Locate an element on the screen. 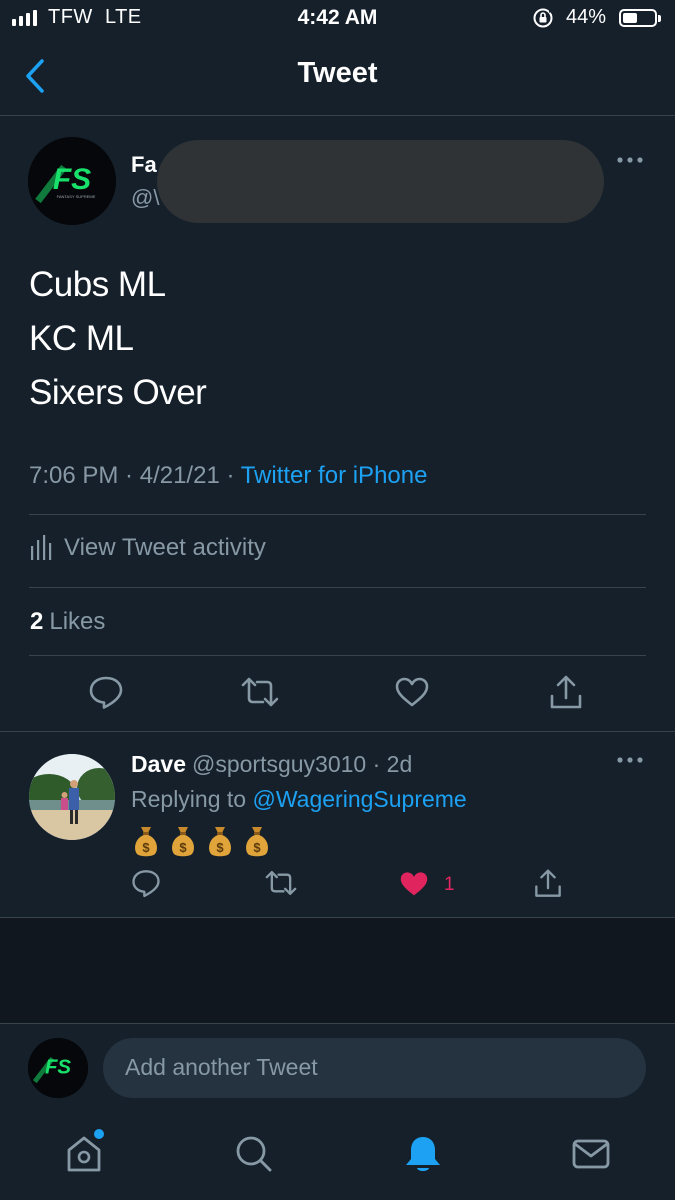 The width and height of the screenshot is (675, 1200). heart-filled-icon is located at coordinates (414, 884).